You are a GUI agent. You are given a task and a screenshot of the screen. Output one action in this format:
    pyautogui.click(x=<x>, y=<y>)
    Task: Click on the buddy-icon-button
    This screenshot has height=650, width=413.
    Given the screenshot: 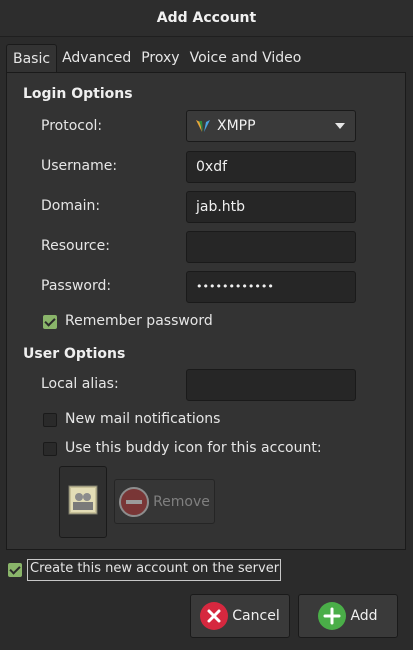 What is the action you would take?
    pyautogui.click(x=83, y=502)
    